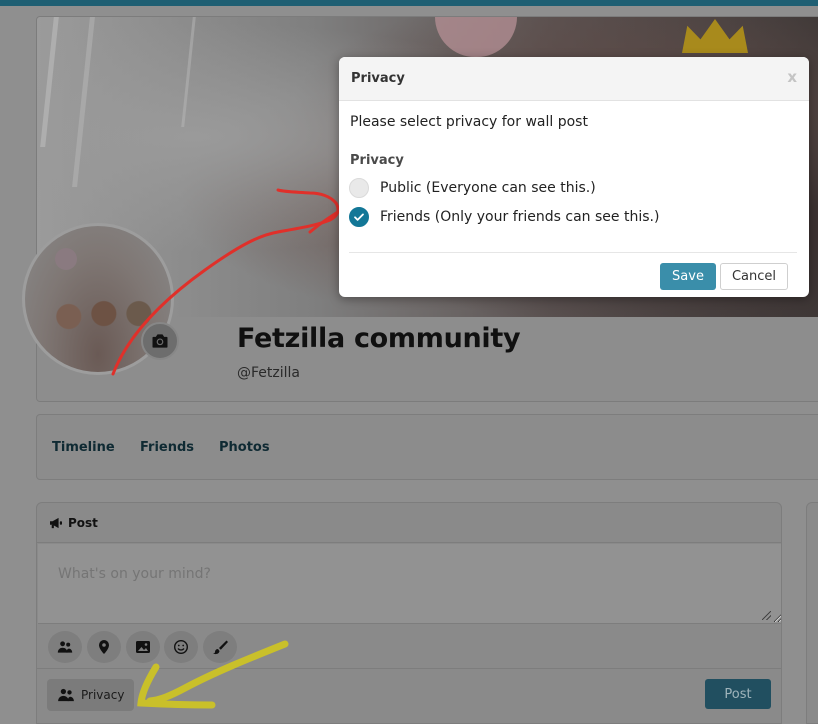 This screenshot has width=818, height=724. What do you see at coordinates (409, 584) in the screenshot?
I see `post-text-input` at bounding box center [409, 584].